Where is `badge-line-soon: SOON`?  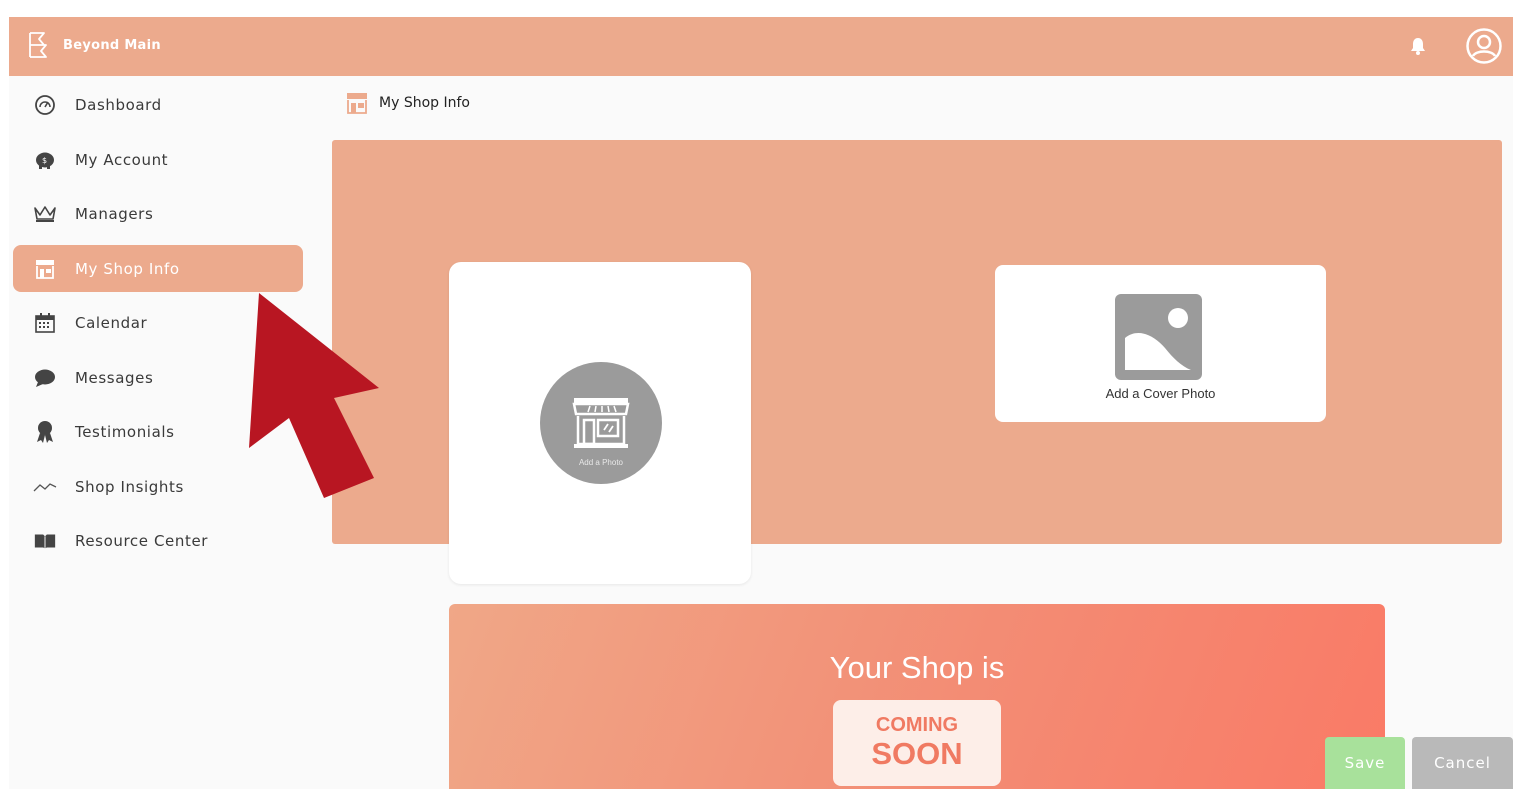
badge-line-soon: SOON is located at coordinates (917, 753).